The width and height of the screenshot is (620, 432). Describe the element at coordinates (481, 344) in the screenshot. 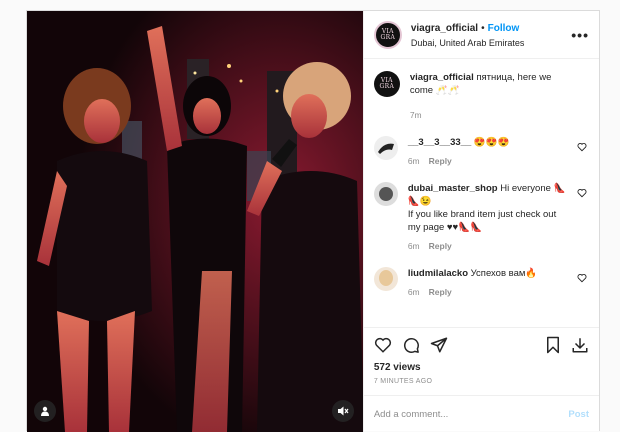

I see `action-bar` at that location.